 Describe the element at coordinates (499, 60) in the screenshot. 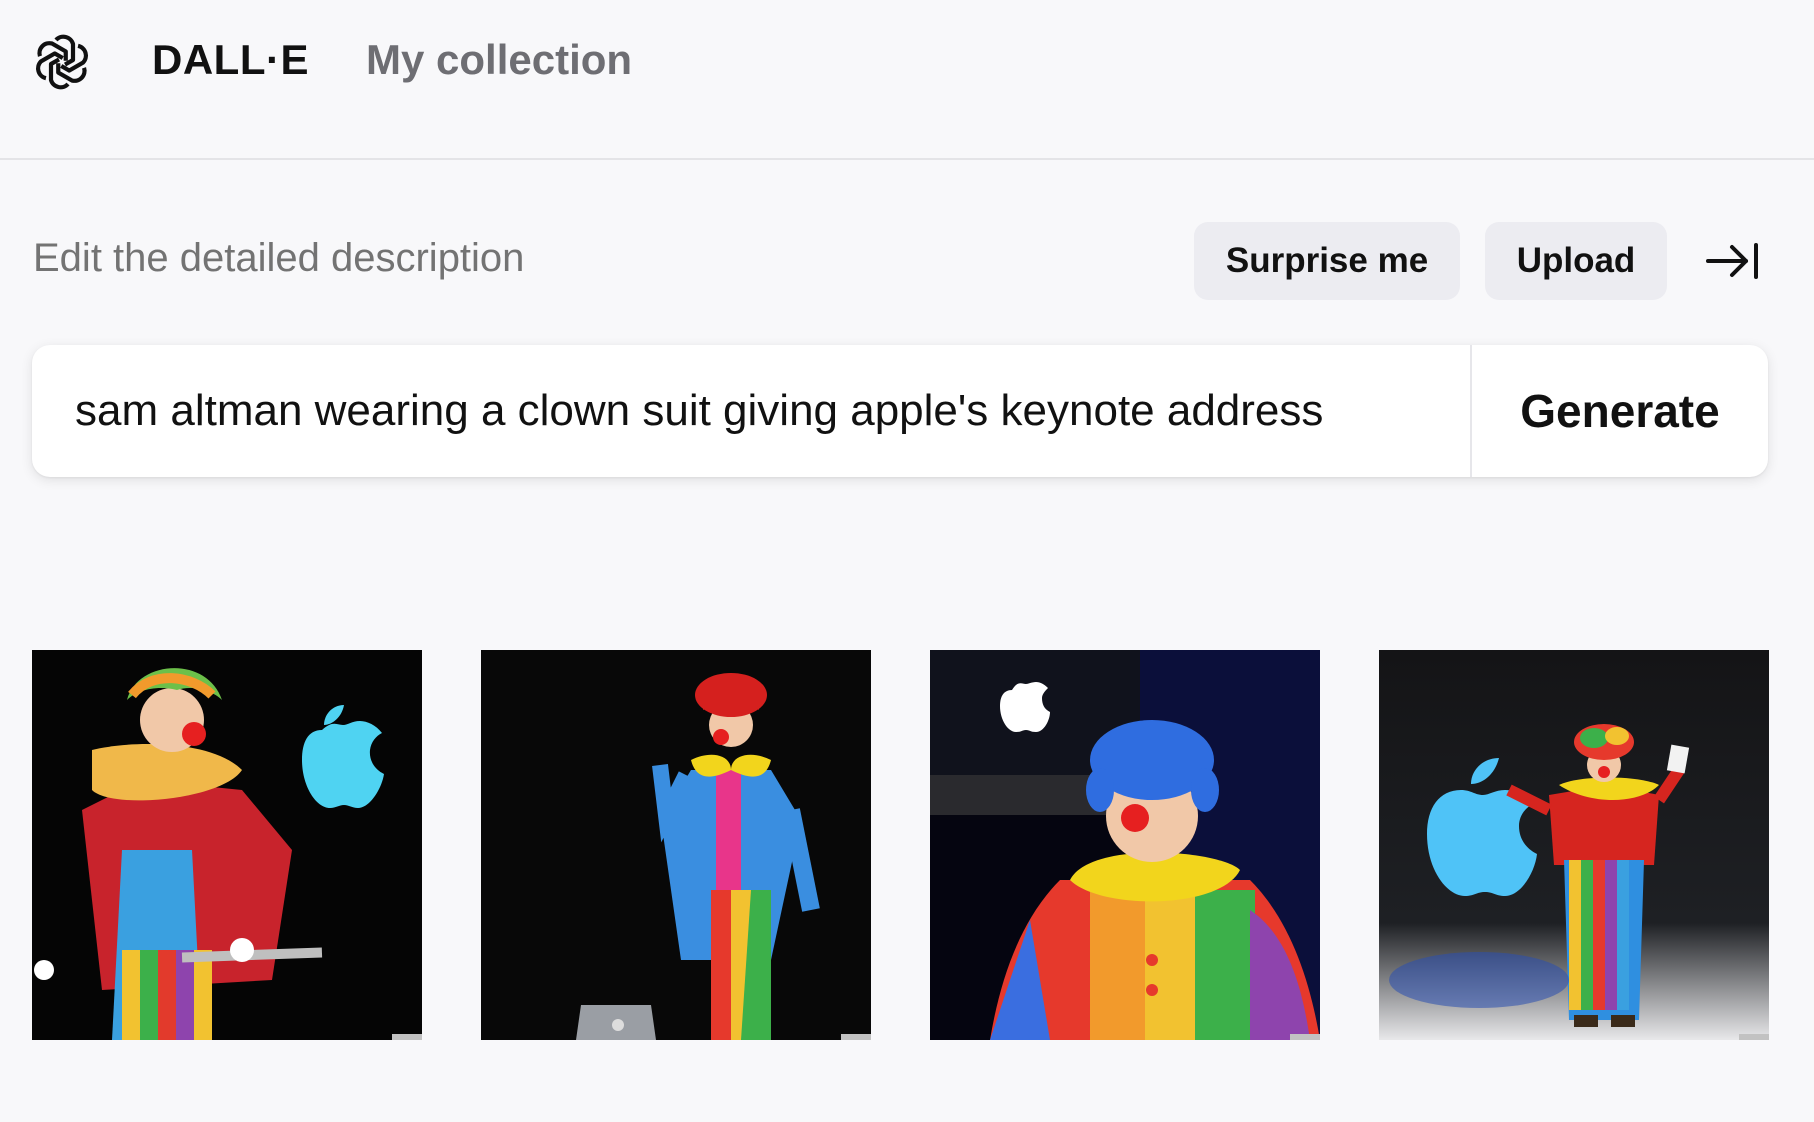

I see `nav-my-collection: My collection` at that location.